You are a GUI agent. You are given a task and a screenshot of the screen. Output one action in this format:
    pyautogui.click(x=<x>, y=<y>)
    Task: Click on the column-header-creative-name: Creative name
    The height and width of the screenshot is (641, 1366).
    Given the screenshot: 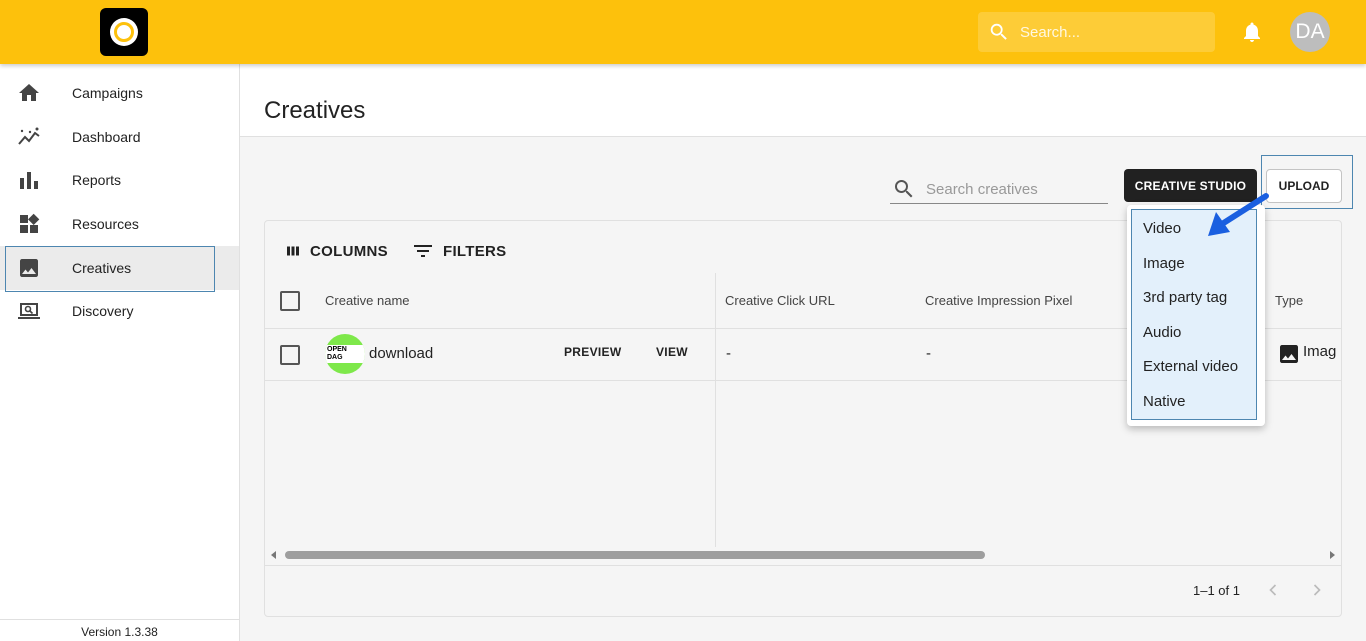 What is the action you would take?
    pyautogui.click(x=367, y=300)
    